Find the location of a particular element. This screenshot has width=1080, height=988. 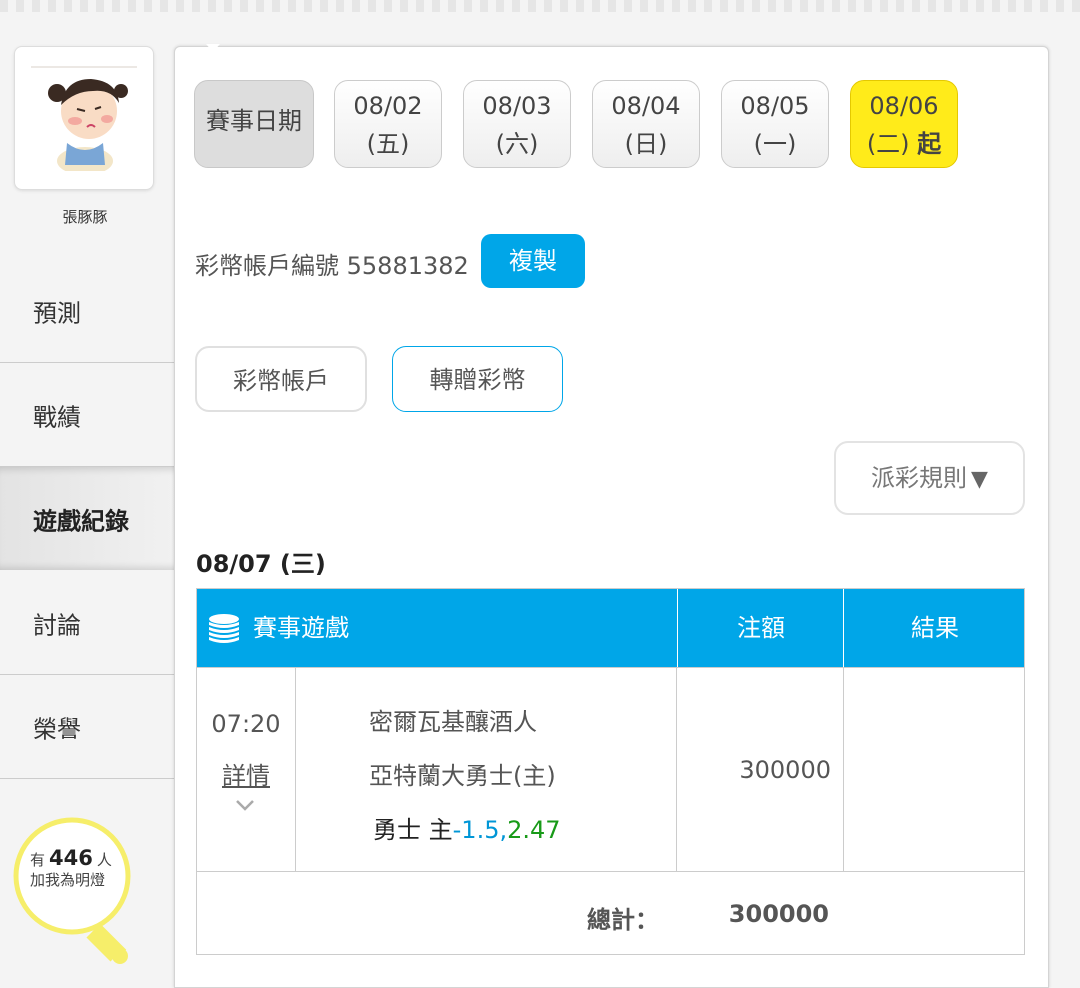

account-number-line: 彩幣帳戶編號 55881382 is located at coordinates (332, 263).